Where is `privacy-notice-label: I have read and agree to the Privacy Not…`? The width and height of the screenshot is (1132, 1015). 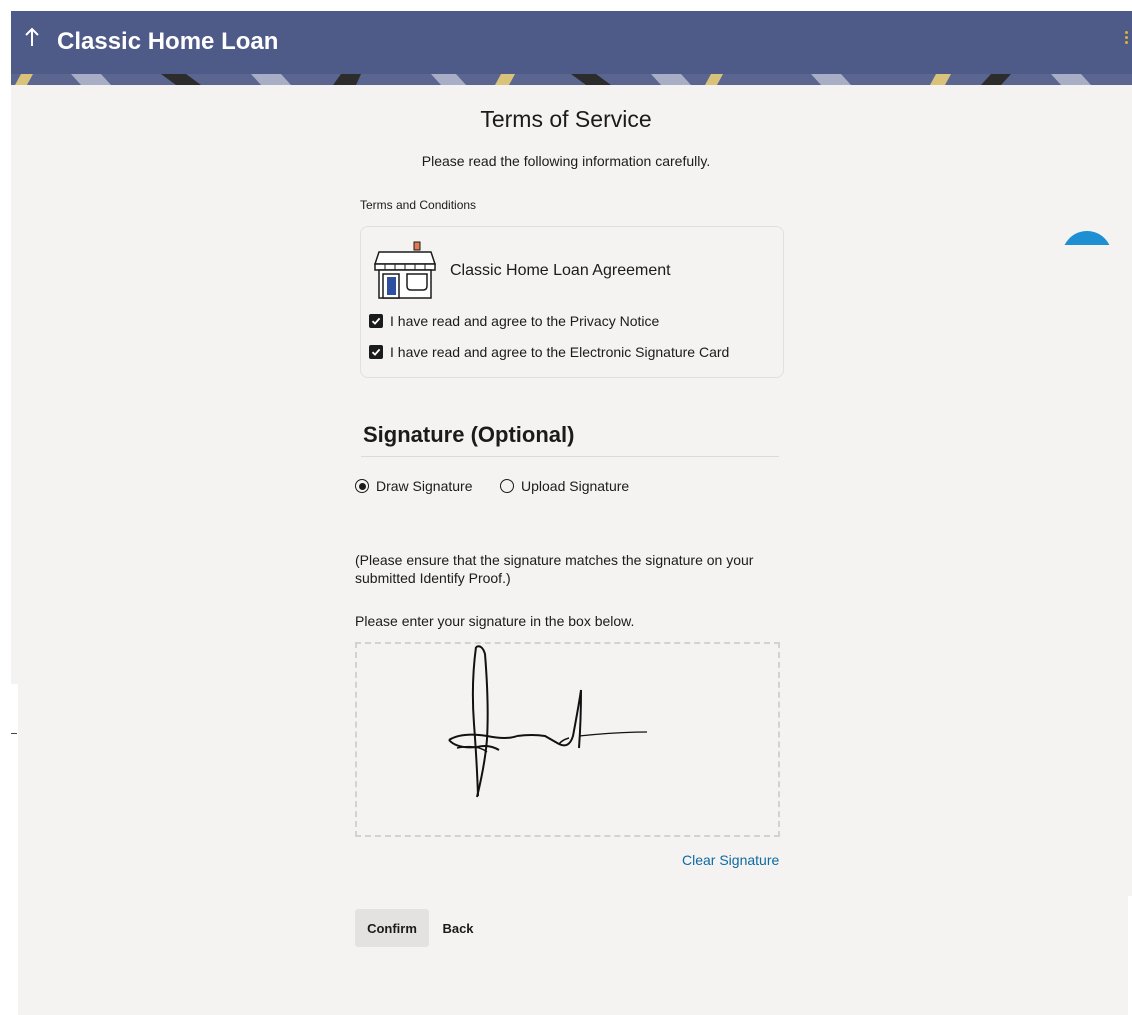 privacy-notice-label: I have read and agree to the Privacy Not… is located at coordinates (525, 321).